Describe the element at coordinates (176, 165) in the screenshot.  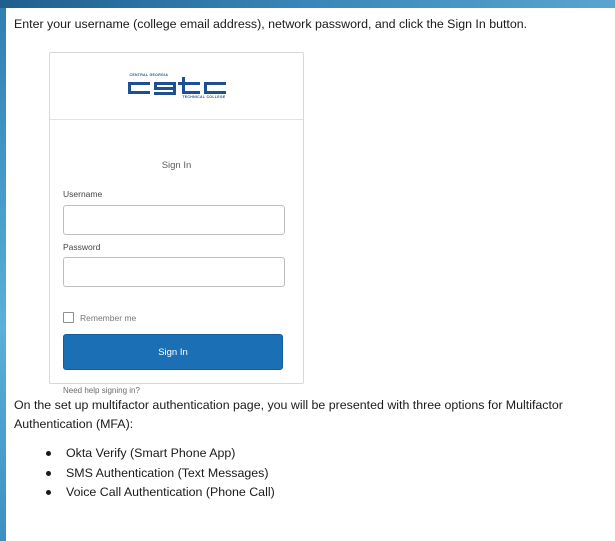
I see `sign-in-title: Sign In` at that location.